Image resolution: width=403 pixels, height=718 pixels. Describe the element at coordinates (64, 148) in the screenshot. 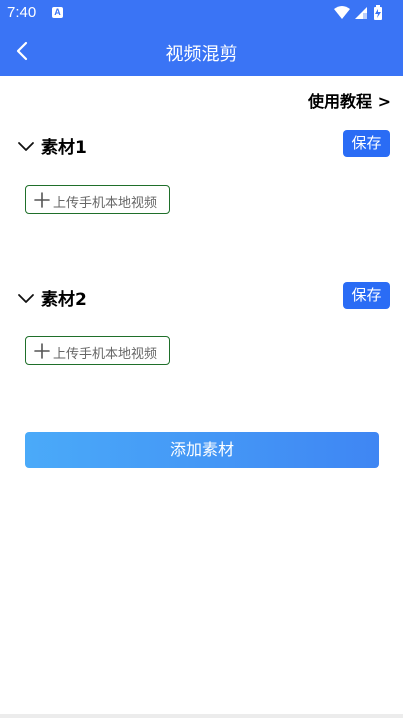

I see `material-section-1-title: 素材1` at that location.